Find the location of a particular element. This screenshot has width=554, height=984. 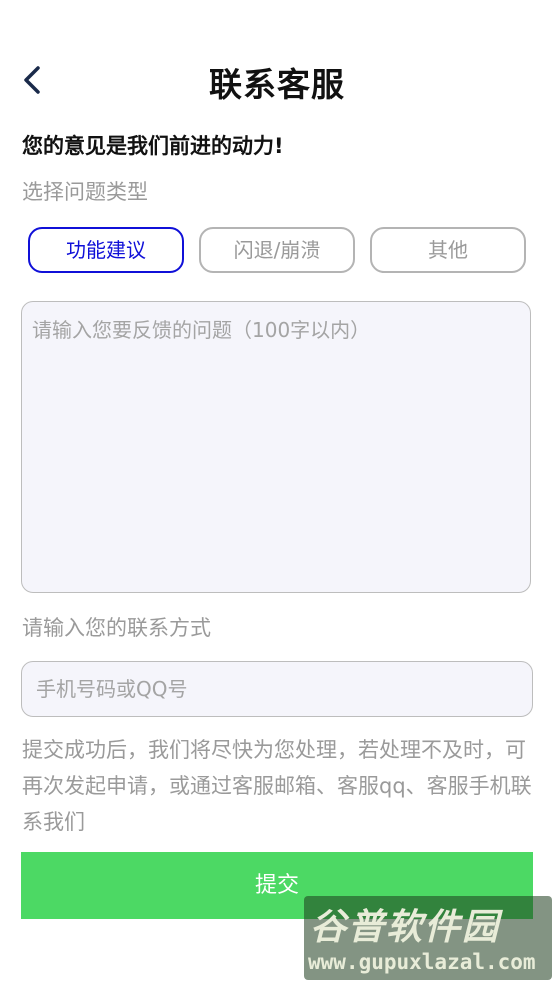

option-feature-suggestion: 功能建议 is located at coordinates (106, 250).